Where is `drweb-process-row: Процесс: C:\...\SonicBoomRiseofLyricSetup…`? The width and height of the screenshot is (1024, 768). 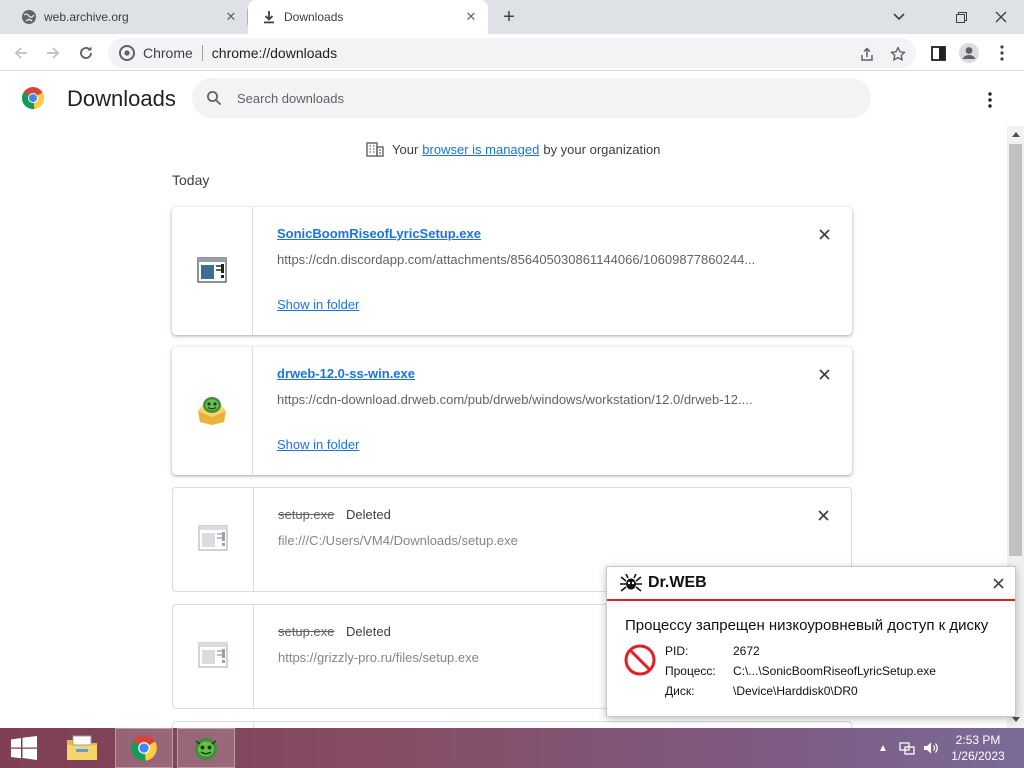 drweb-process-row: Процесс: C:\...\SonicBoomRiseofLyricSetup… is located at coordinates (800, 671).